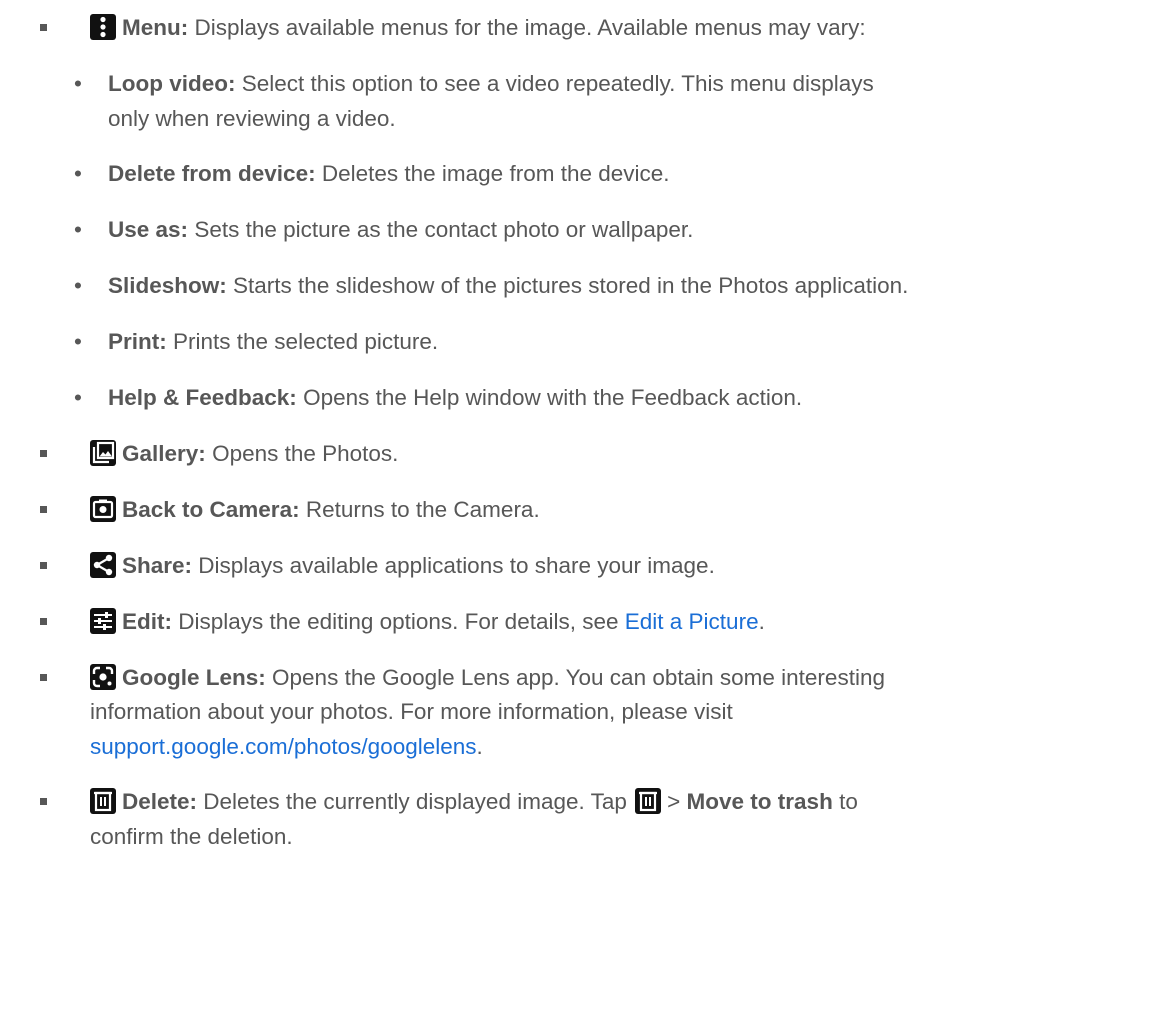  Describe the element at coordinates (283, 746) in the screenshot. I see `google-lens-support-link: support.google.com/photos/googlelens` at that location.